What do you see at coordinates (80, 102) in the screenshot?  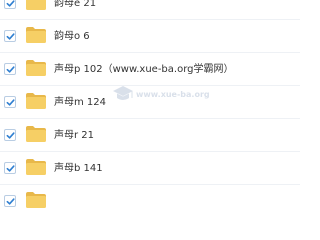 I see `item-label: 声母m 124` at bounding box center [80, 102].